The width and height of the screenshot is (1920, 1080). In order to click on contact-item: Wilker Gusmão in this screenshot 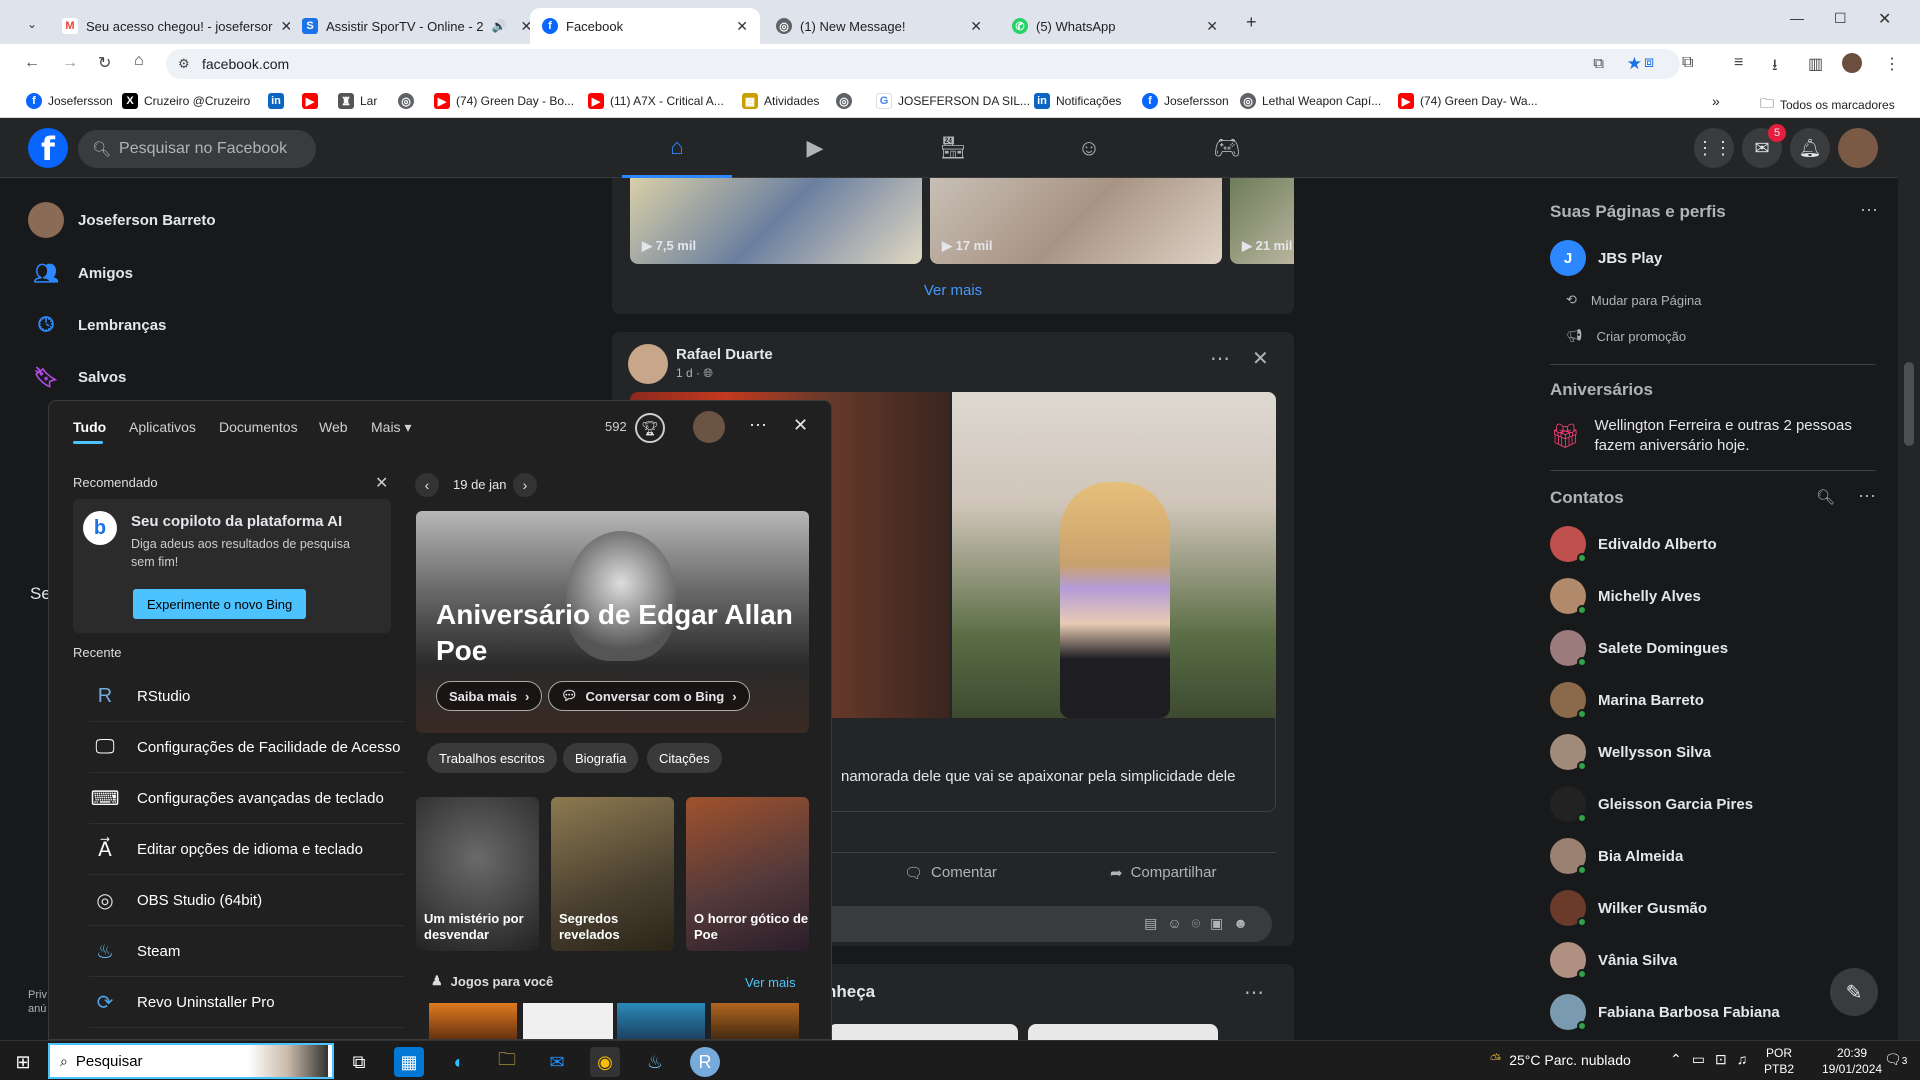, I will do `click(1628, 908)`.